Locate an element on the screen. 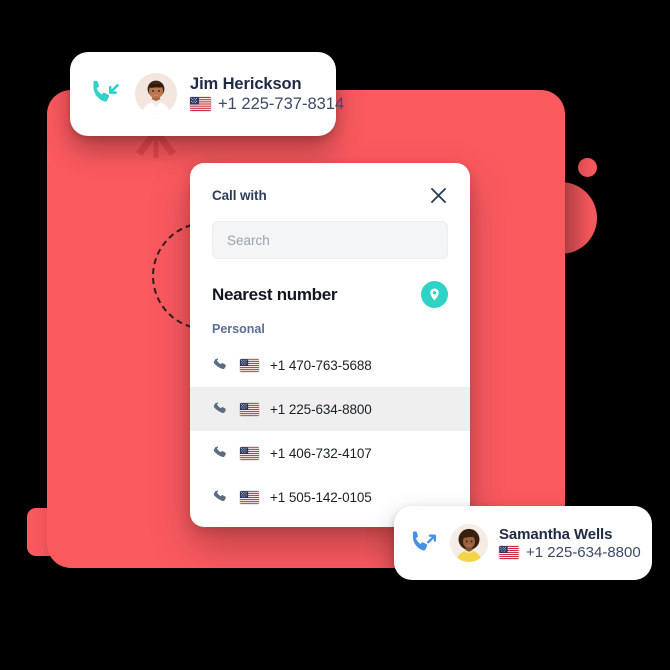 The width and height of the screenshot is (670, 670). outgoing-card-text: Samantha Wells +1 225-634-8800 is located at coordinates (570, 543).